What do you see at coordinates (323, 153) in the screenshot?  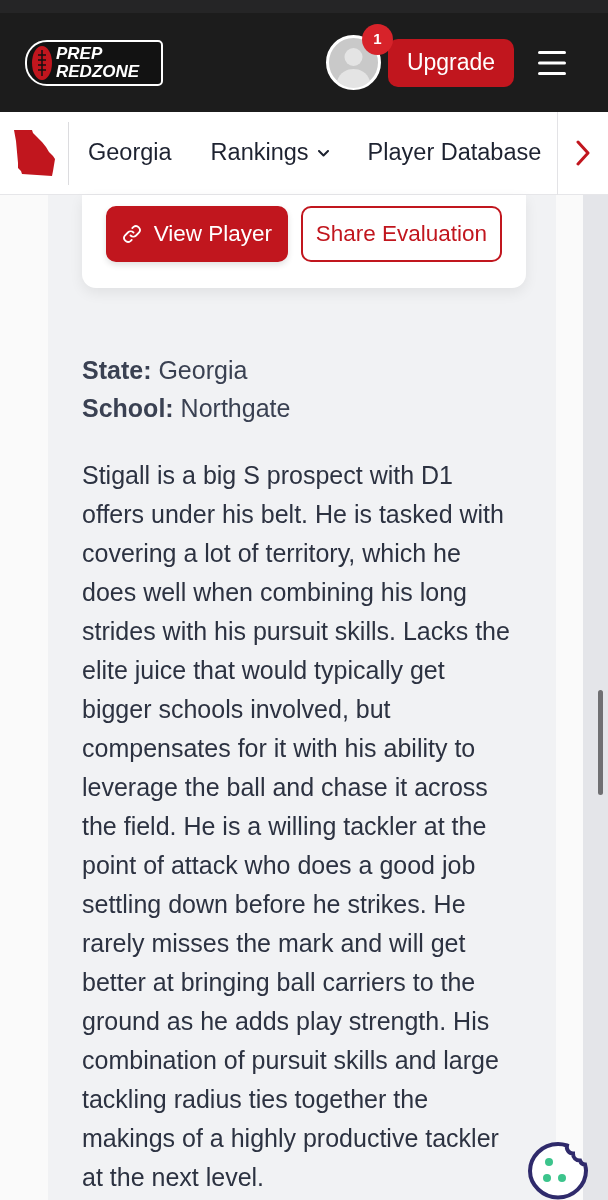 I see `chevron-down-icon` at bounding box center [323, 153].